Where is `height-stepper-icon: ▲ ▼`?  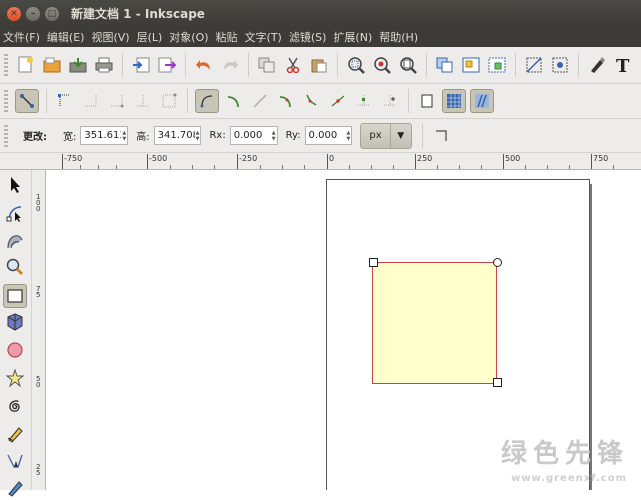
height-stepper-icon: ▲ ▼ is located at coordinates (198, 136).